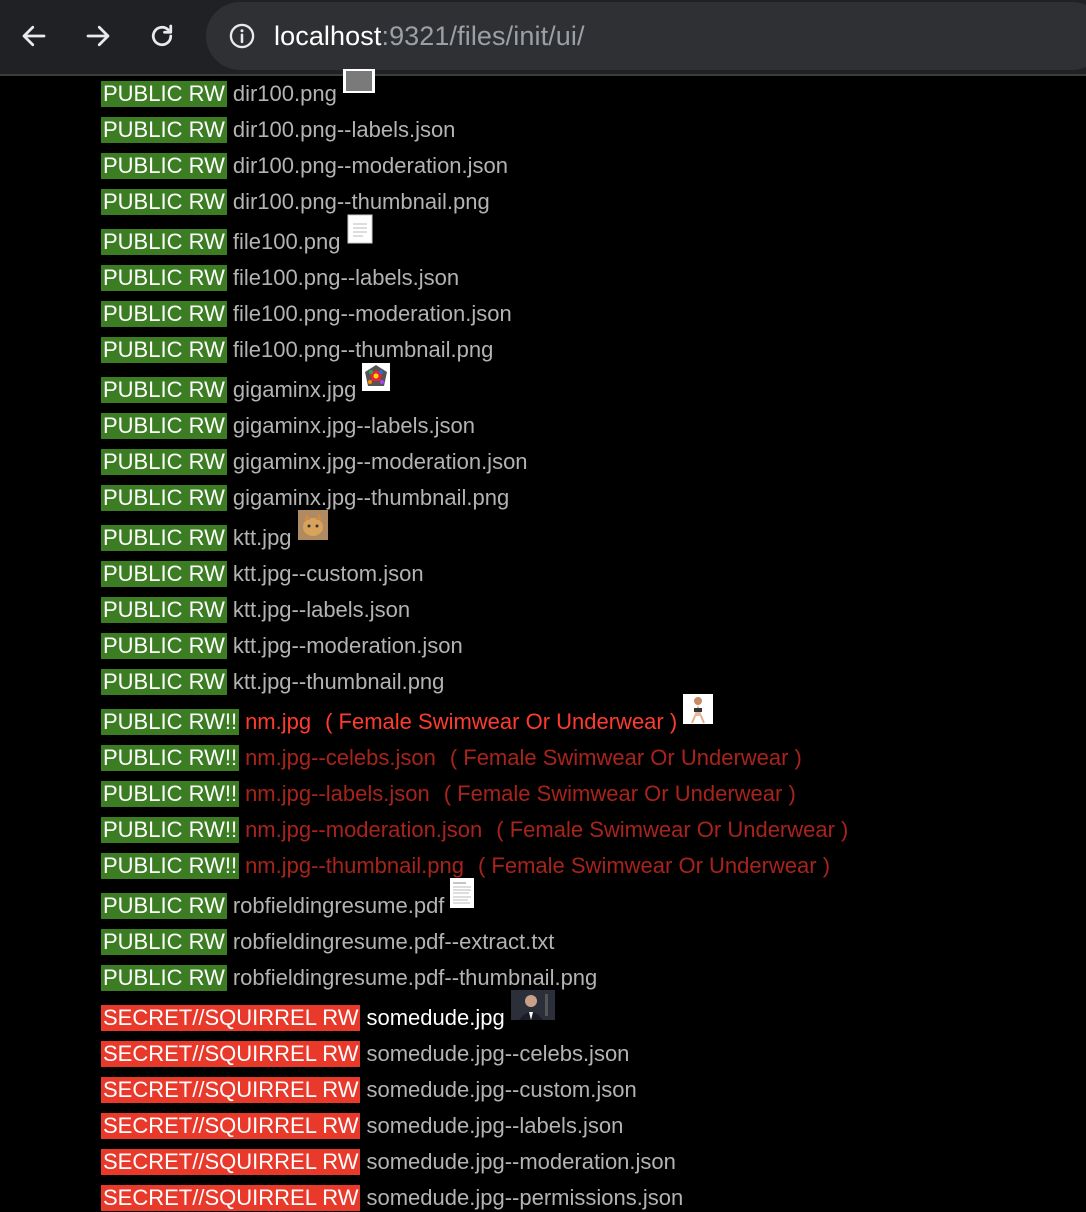 Image resolution: width=1086 pixels, height=1212 pixels. I want to click on url-path: :9321/files/init/ui/, so click(483, 35).